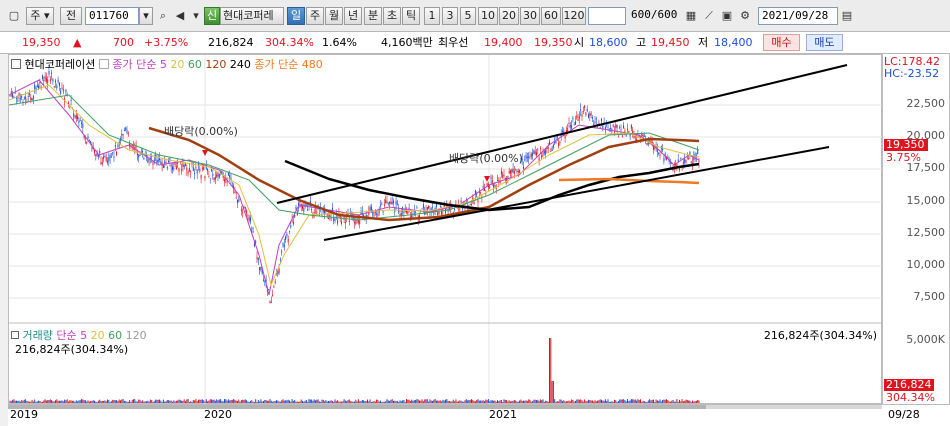 The width and height of the screenshot is (950, 426). I want to click on search-icon: ⌕, so click(163, 16).